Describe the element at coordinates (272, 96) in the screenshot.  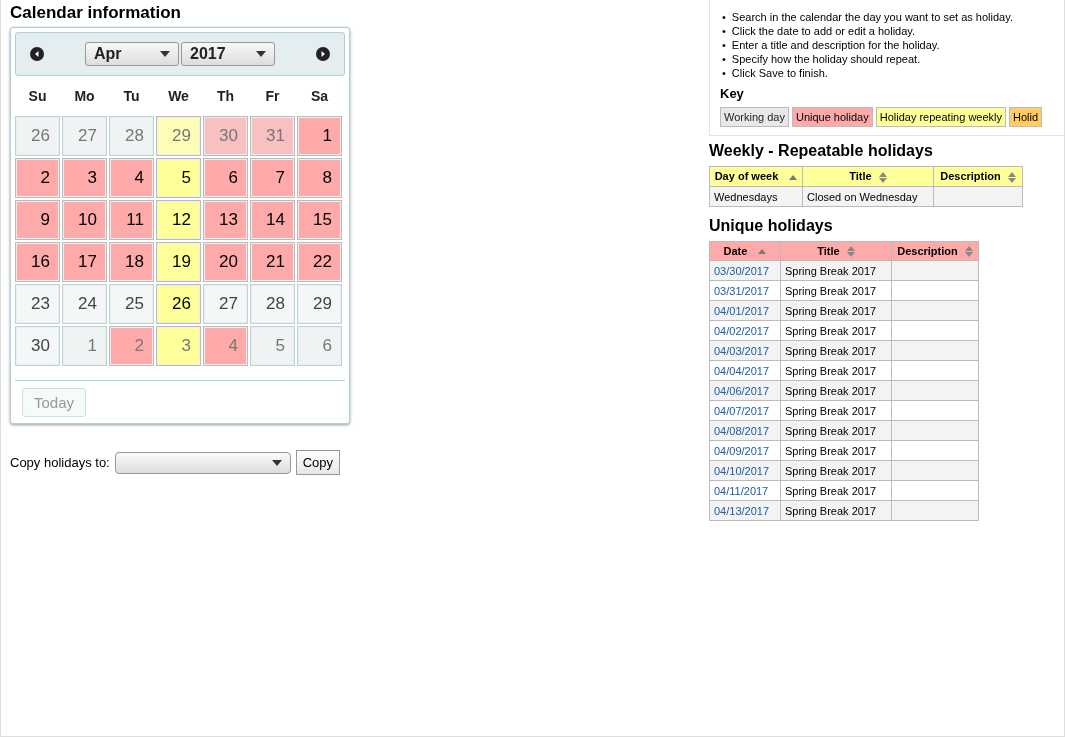
I see `weekday-label: Fr` at that location.